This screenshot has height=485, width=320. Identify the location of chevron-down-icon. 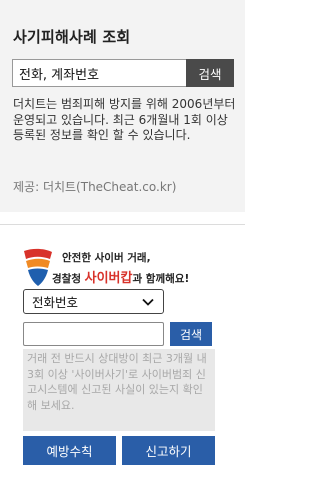
(148, 302).